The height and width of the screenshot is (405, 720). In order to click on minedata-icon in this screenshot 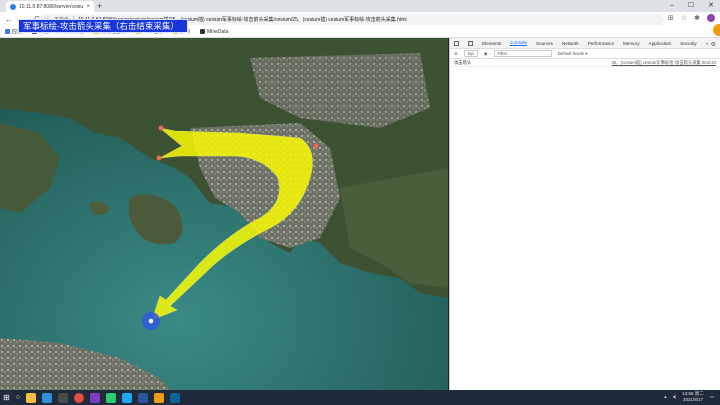, I will do `click(203, 31)`.